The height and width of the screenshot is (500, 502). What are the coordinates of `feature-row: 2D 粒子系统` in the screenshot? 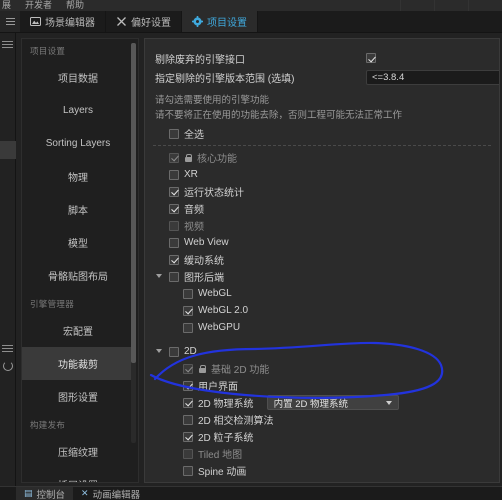 It's located at (322, 436).